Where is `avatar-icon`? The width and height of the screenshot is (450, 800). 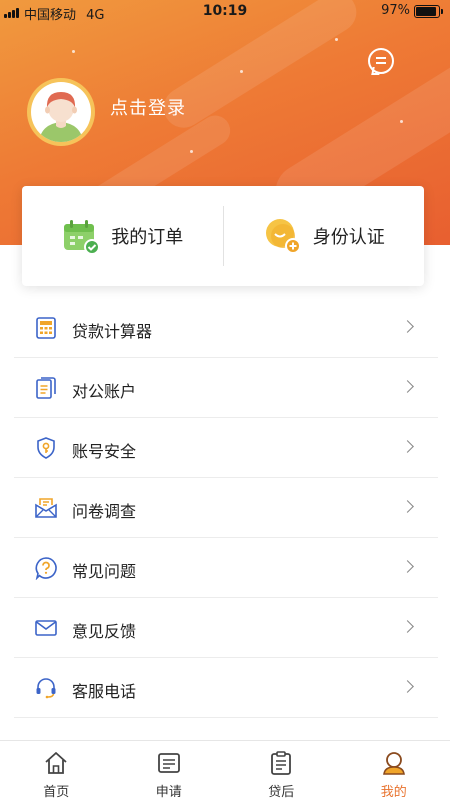
avatar-icon is located at coordinates (61, 112).